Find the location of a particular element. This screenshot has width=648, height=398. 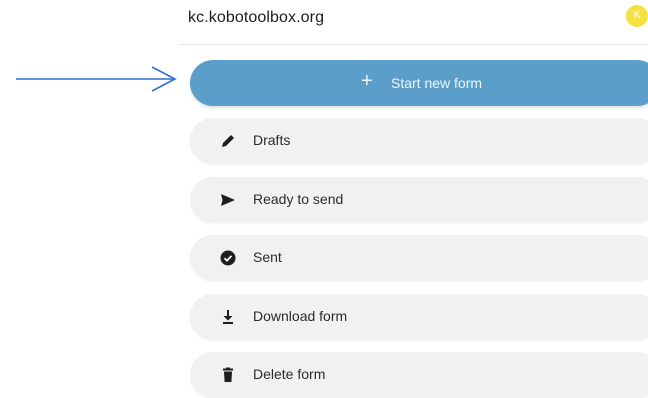

ready-to-send-label: Ready to send is located at coordinates (298, 199).